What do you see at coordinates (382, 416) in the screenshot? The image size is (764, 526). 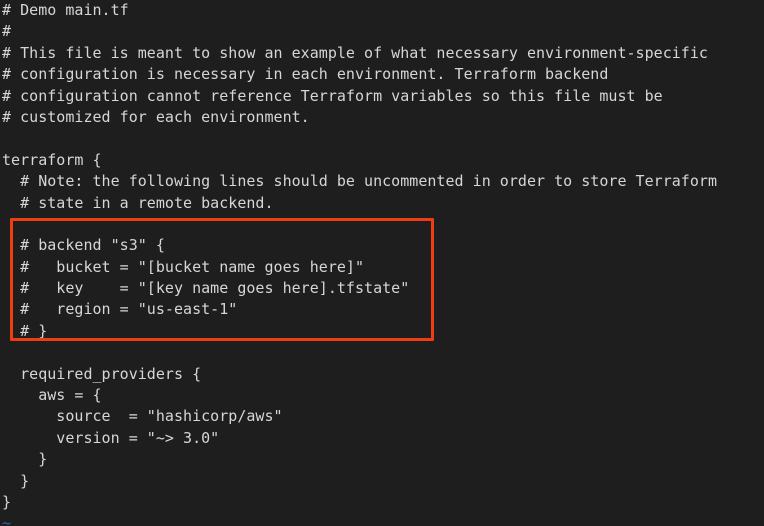 I see `code-line: source = "hashicorp/aws"` at bounding box center [382, 416].